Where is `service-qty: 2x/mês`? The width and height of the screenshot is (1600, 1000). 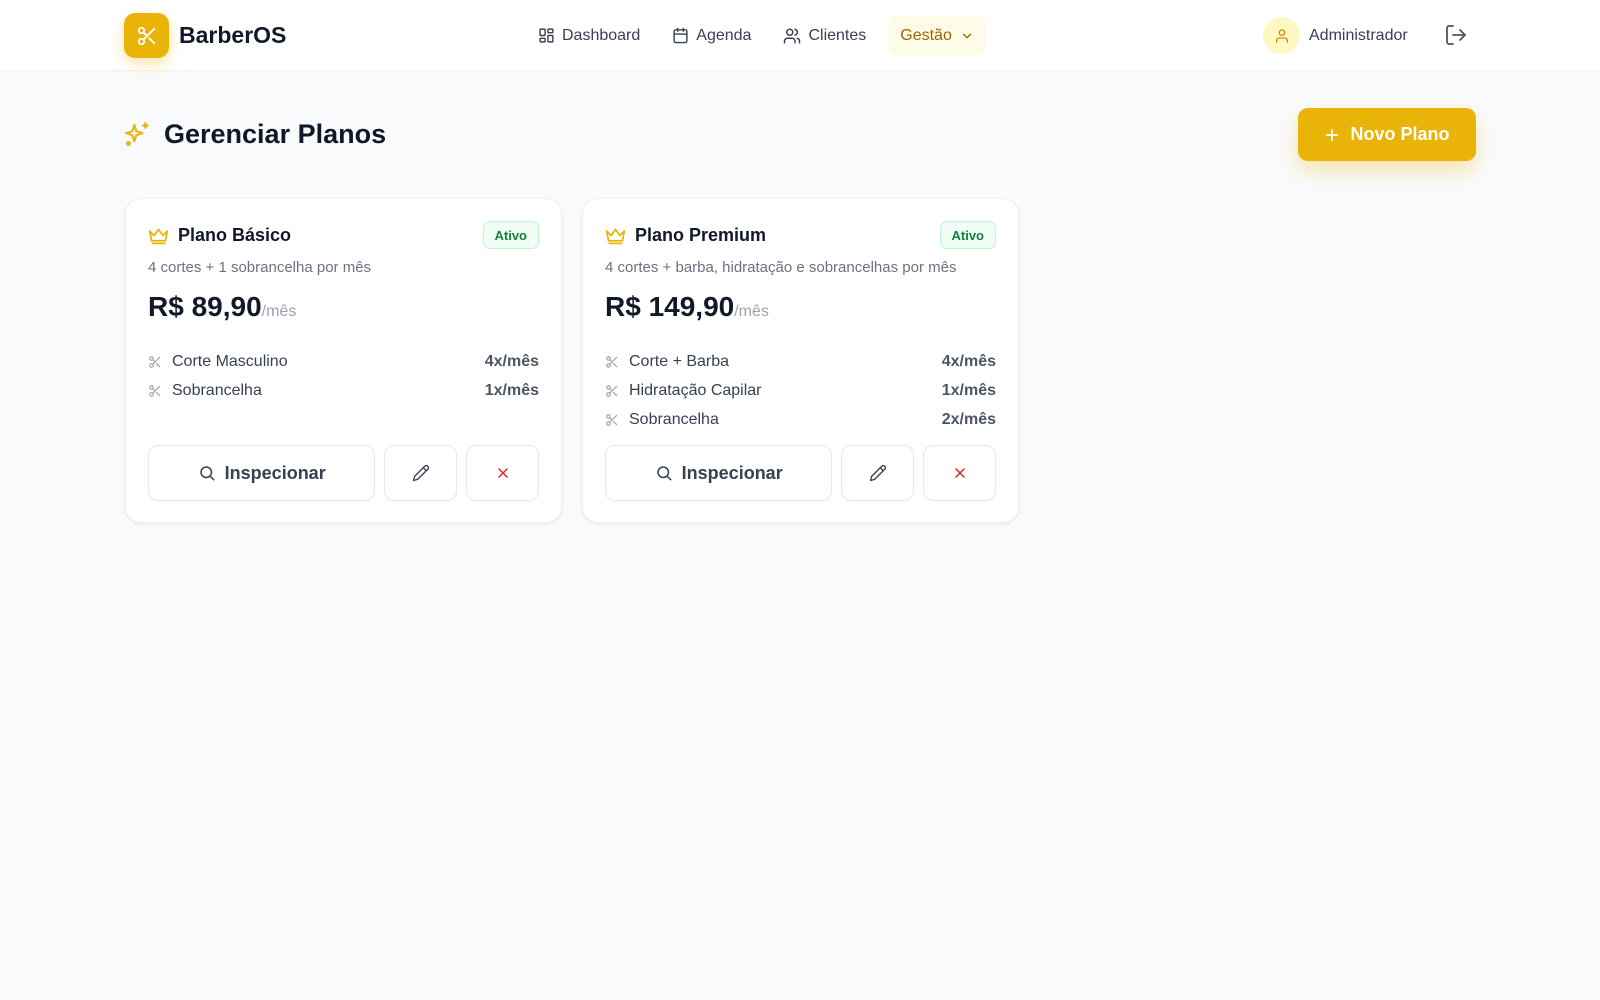 service-qty: 2x/mês is located at coordinates (968, 419).